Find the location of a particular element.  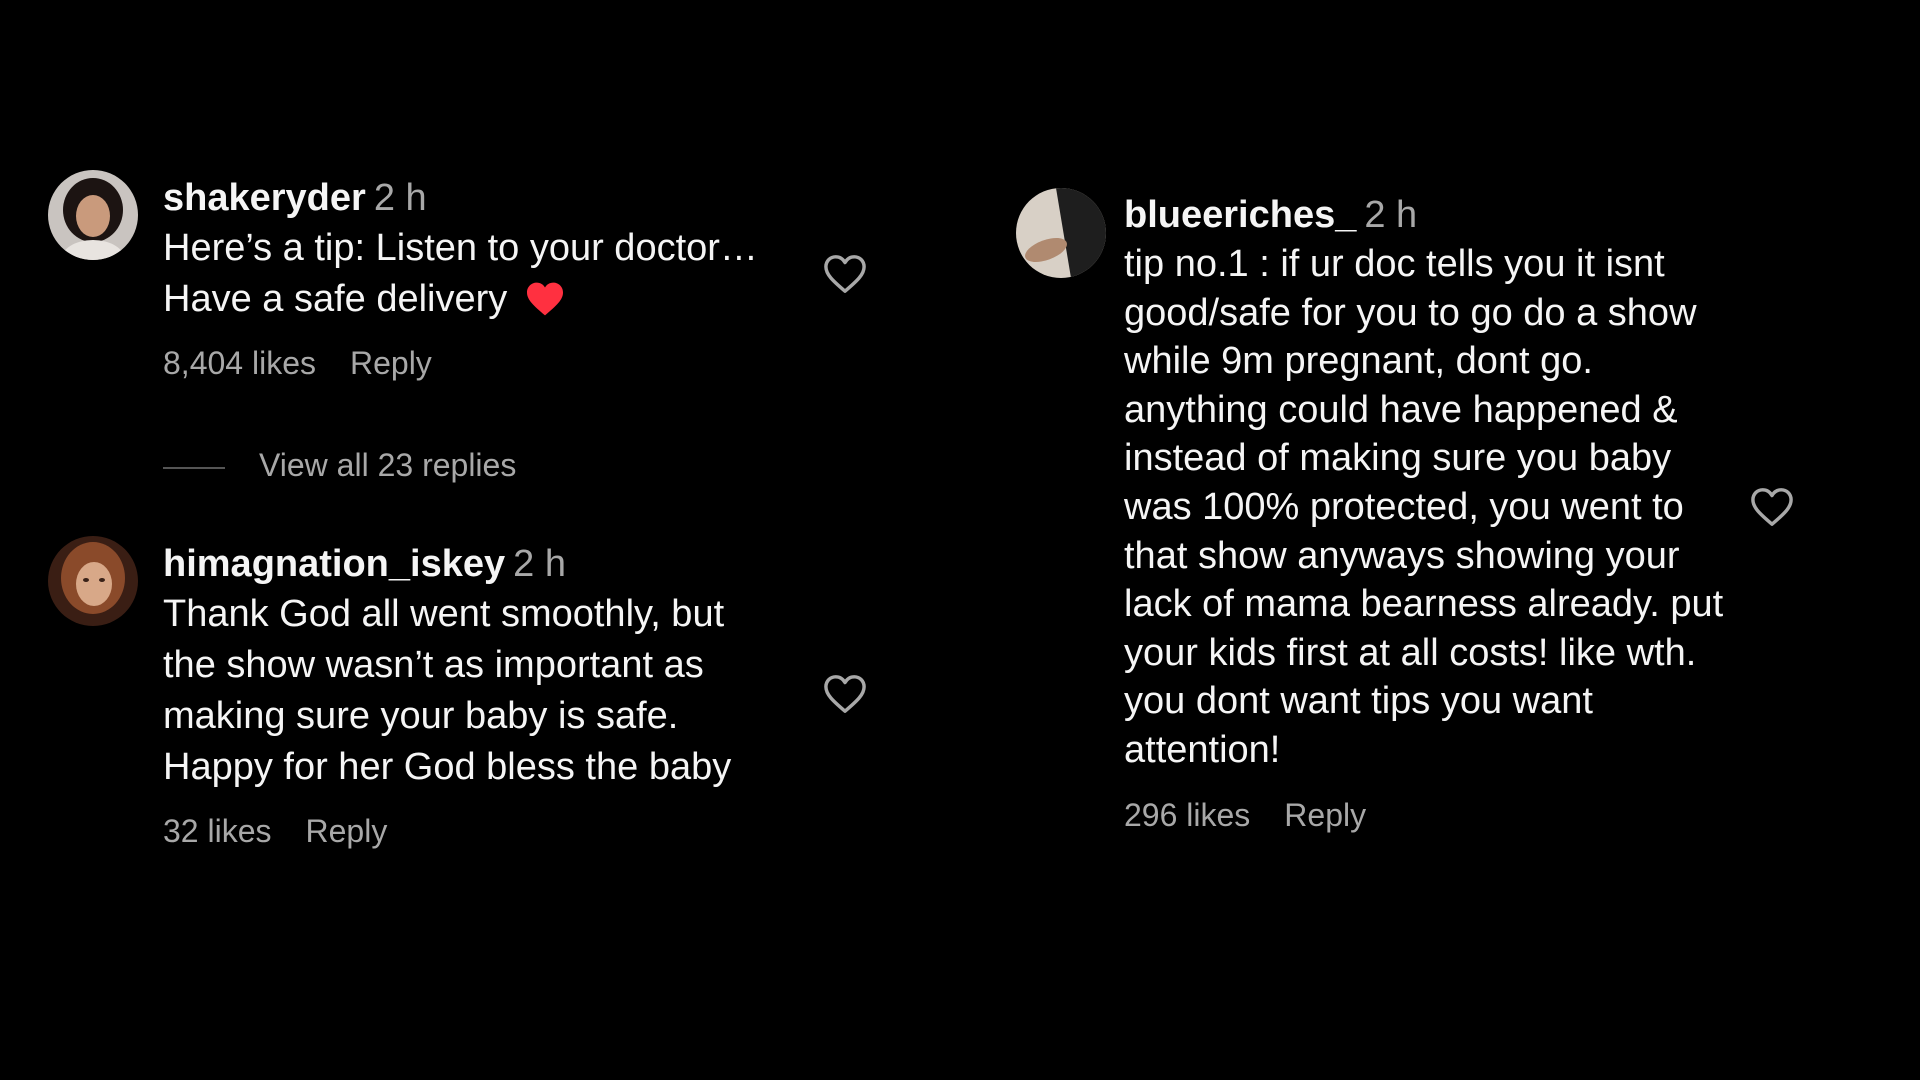

comment-meta: 8,404 likes Reply is located at coordinates (473, 363).